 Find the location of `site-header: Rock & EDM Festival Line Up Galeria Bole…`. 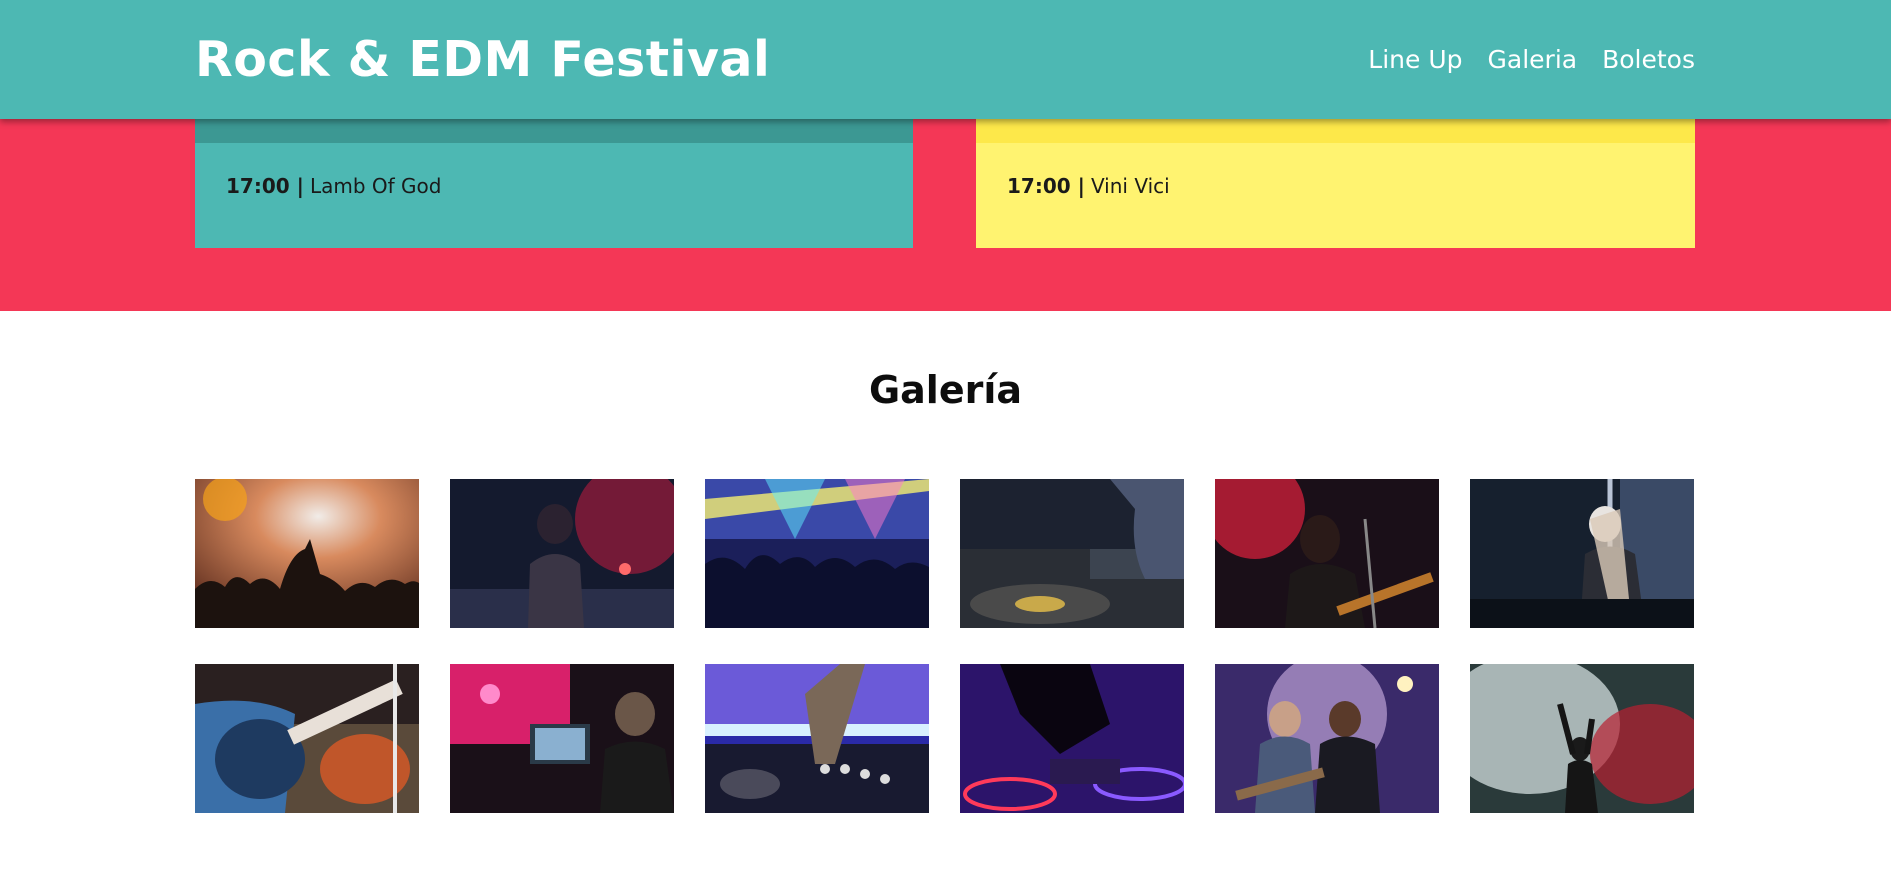

site-header: Rock & EDM Festival Line Up Galeria Bole… is located at coordinates (945, 59).